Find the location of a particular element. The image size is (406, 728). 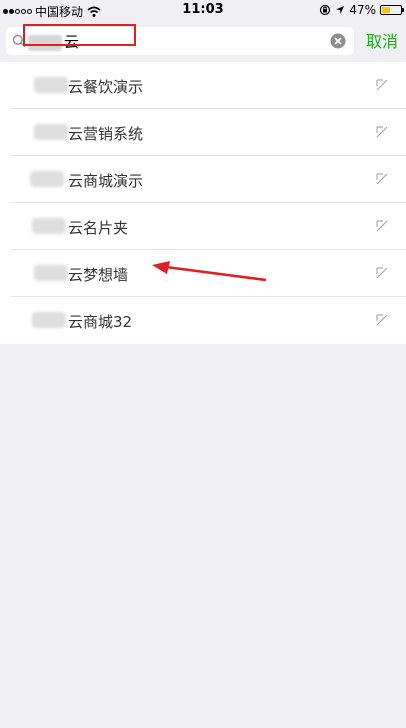

battery-percent: 47% is located at coordinates (362, 10).